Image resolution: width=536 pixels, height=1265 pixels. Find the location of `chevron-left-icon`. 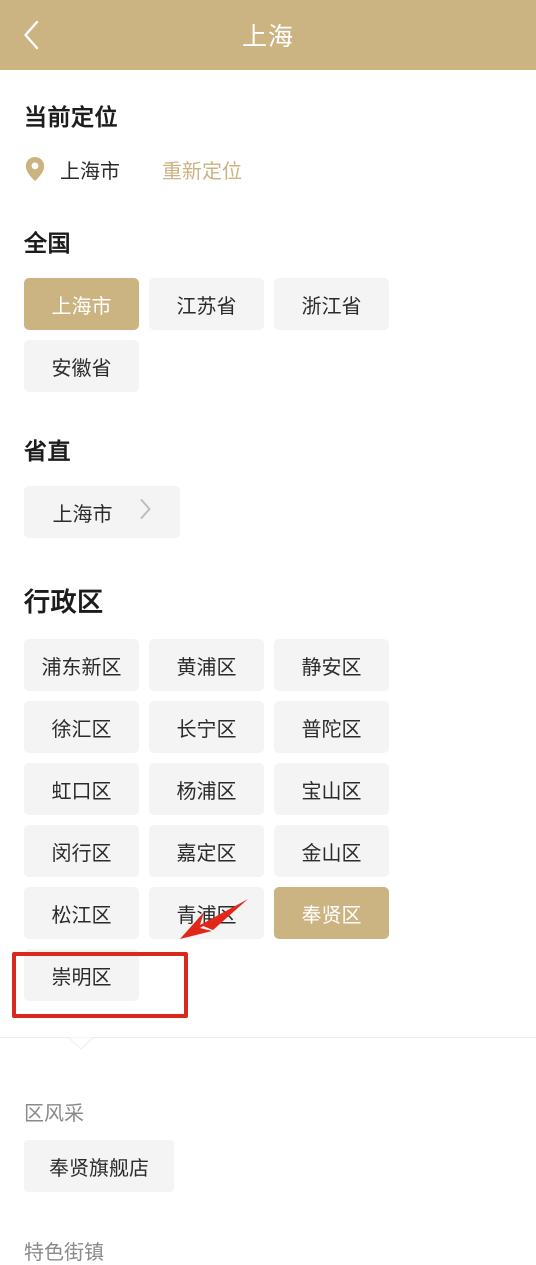

chevron-left-icon is located at coordinates (31, 35).